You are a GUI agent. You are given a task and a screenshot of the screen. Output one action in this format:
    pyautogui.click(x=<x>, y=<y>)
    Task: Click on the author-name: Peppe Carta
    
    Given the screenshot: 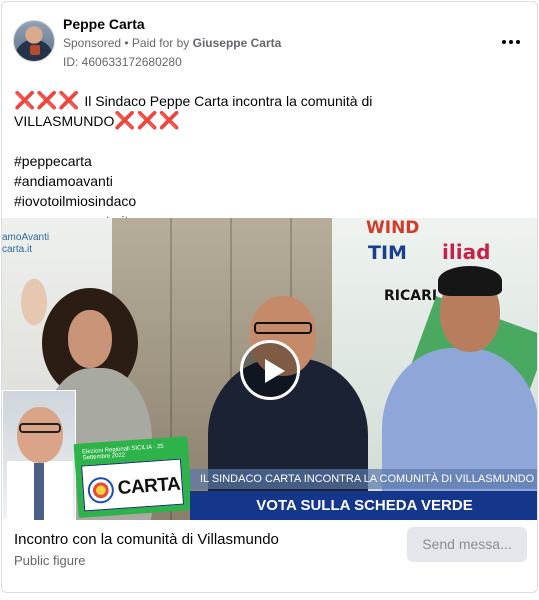 What is the action you would take?
    pyautogui.click(x=104, y=24)
    